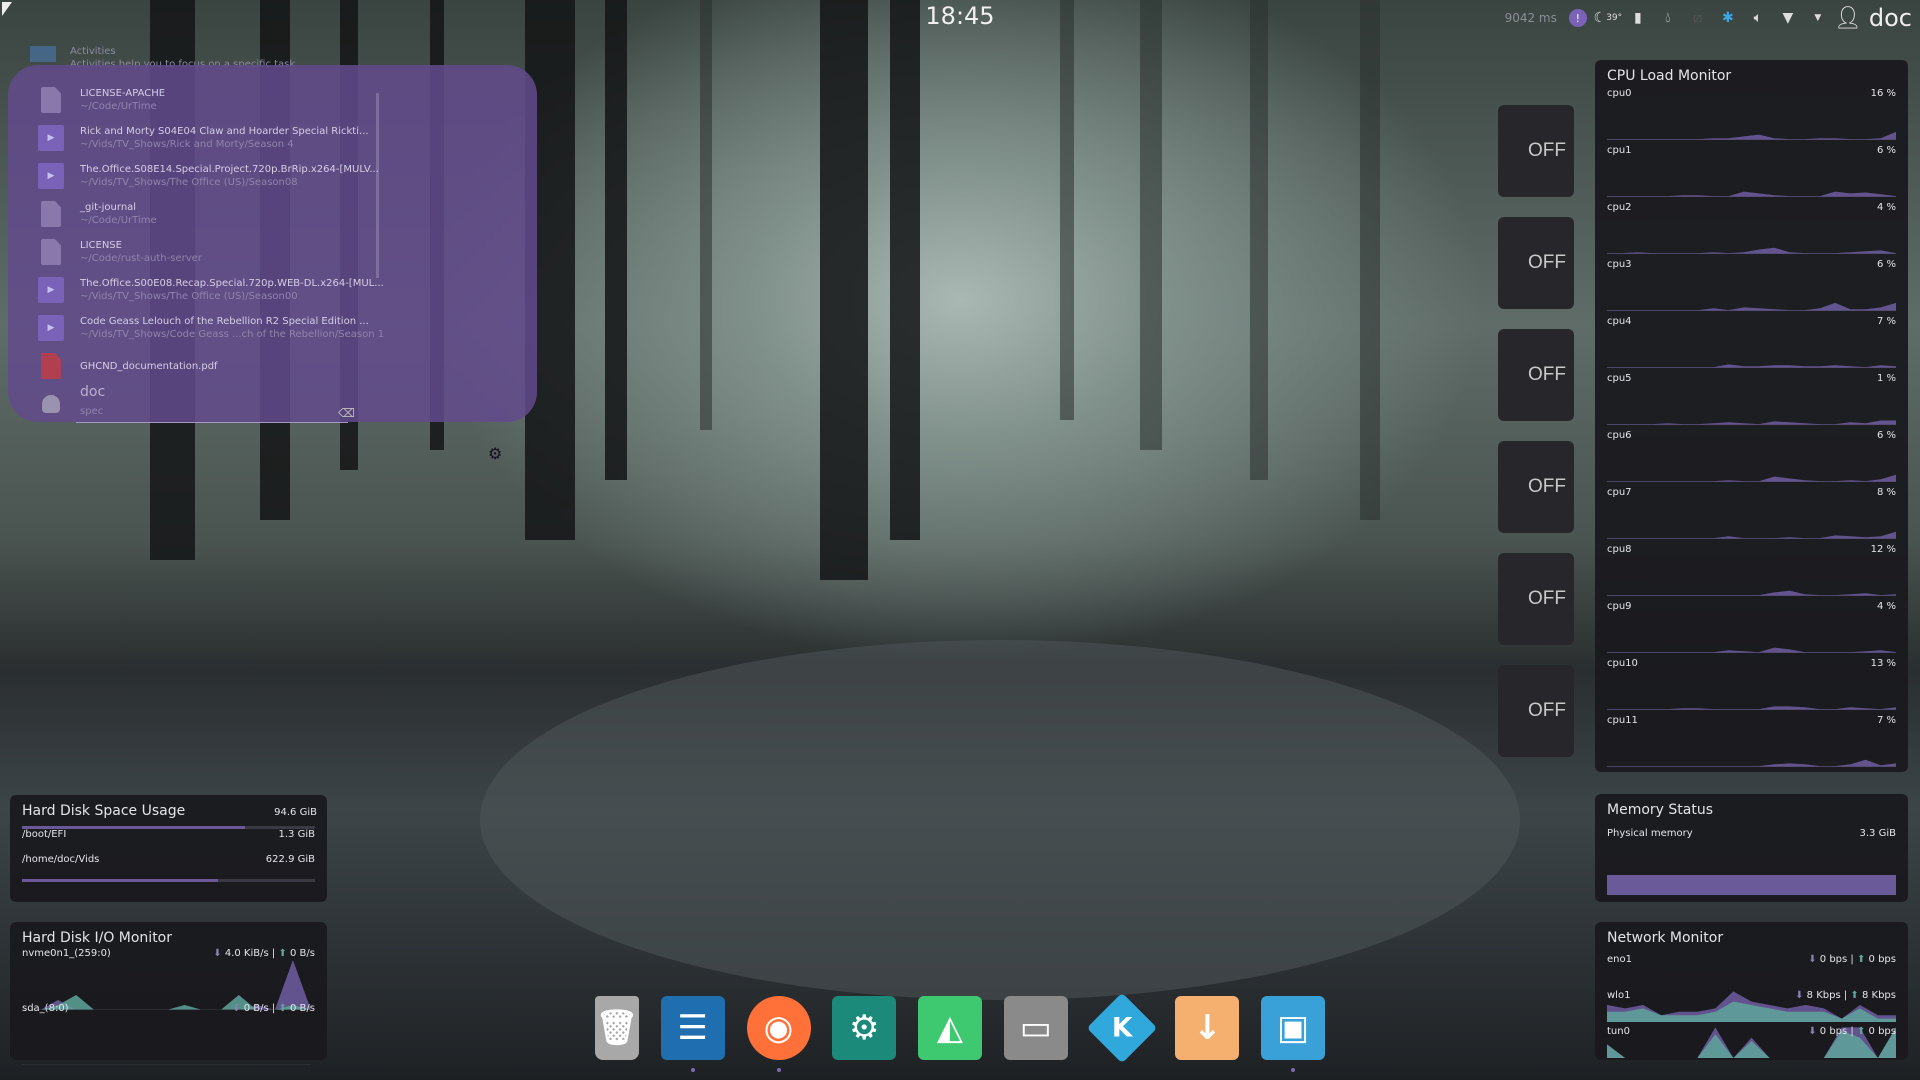 This screenshot has width=1920, height=1080. I want to click on memory-status: Memory Status Physical memory 3.3 GiB, so click(1751, 848).